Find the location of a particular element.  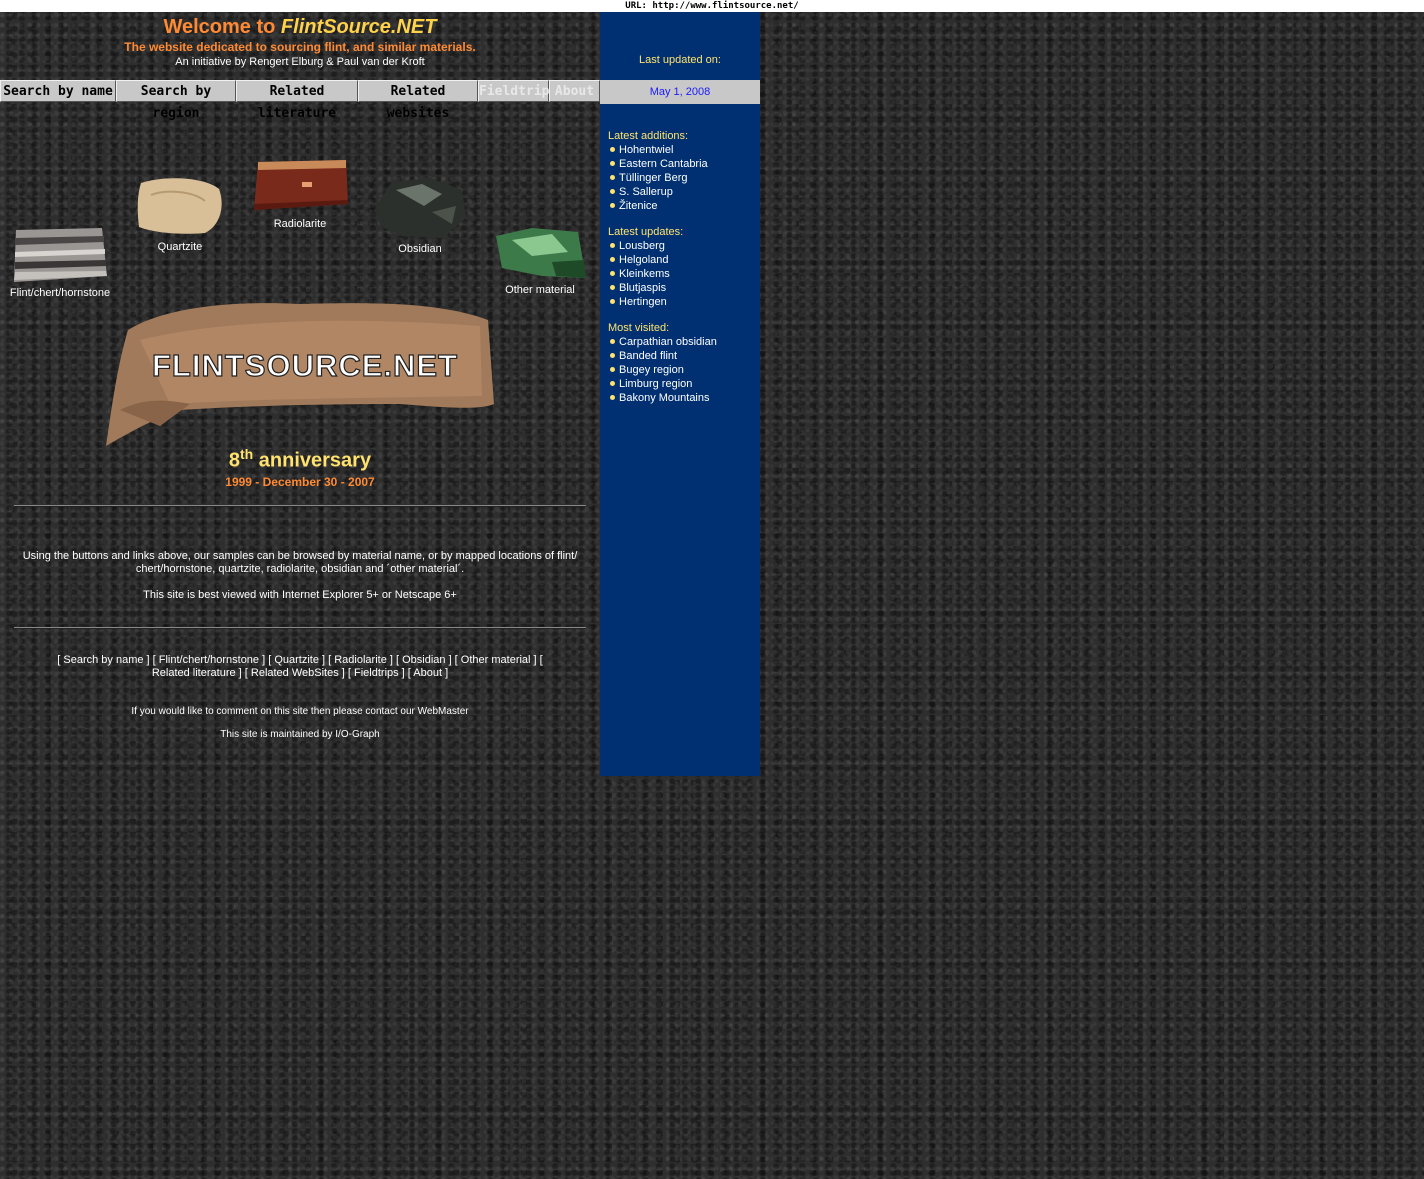

last-updated-label: Last updated on: is located at coordinates (680, 60).